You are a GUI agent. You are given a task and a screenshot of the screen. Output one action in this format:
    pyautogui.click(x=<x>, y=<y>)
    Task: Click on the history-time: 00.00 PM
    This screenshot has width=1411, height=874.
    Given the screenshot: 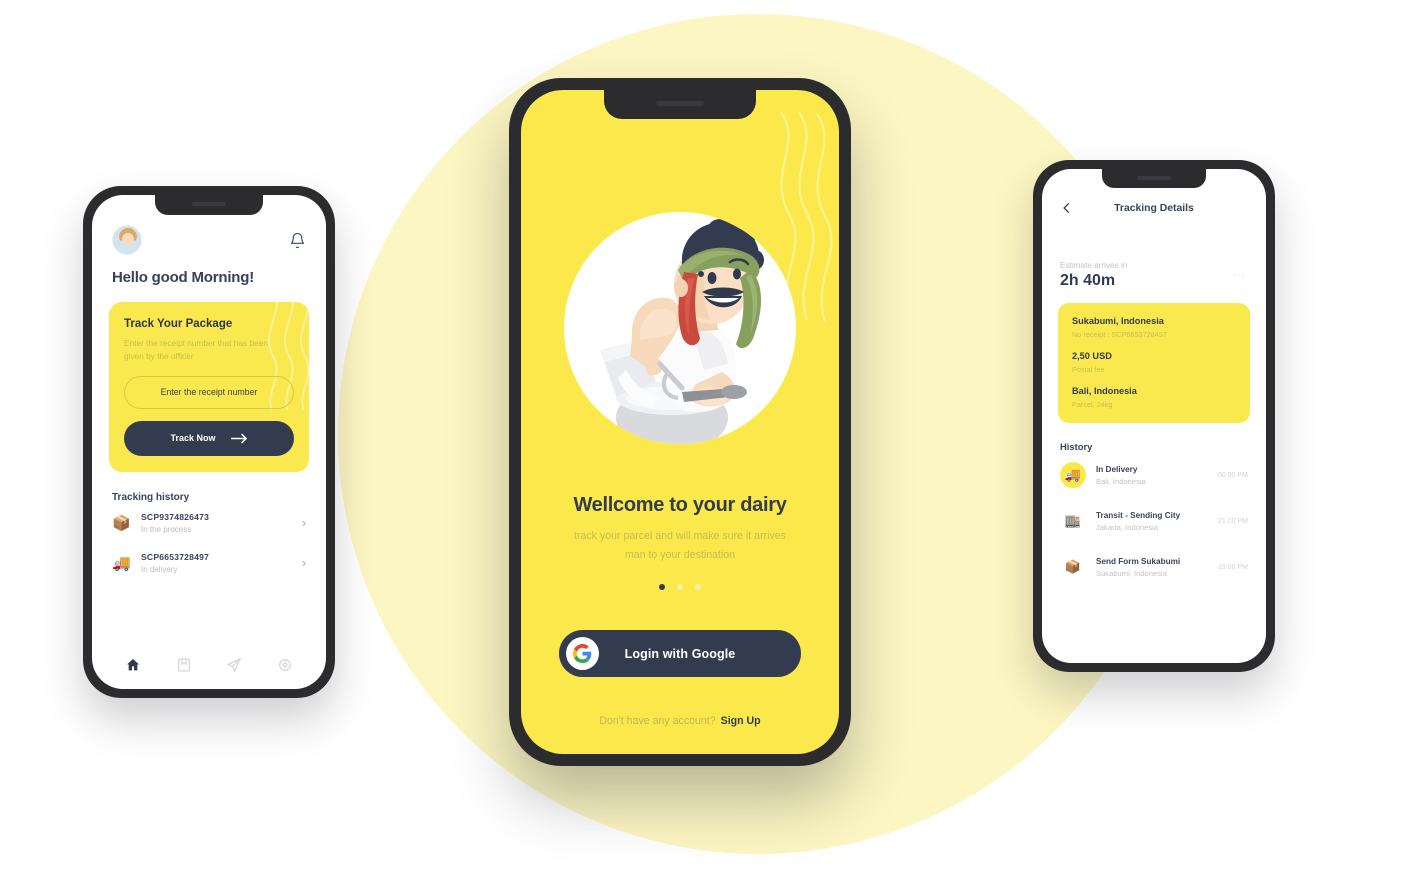 What is the action you would take?
    pyautogui.click(x=1233, y=475)
    